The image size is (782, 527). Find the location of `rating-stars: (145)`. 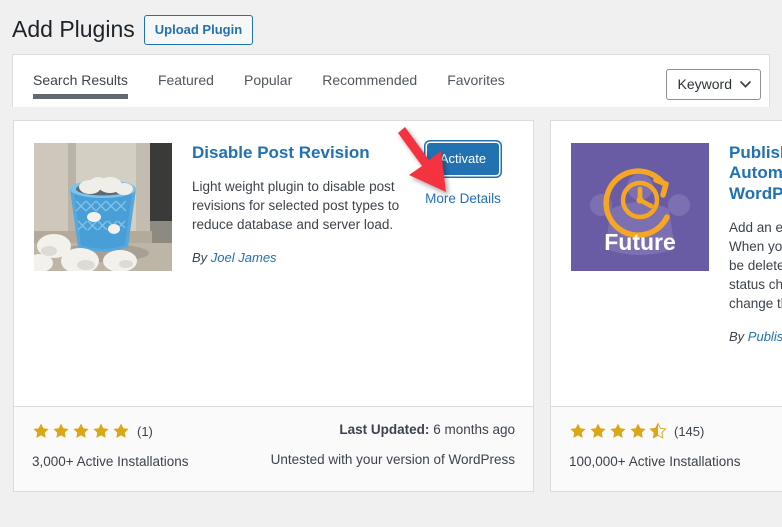

rating-stars: (145) is located at coordinates (655, 431).